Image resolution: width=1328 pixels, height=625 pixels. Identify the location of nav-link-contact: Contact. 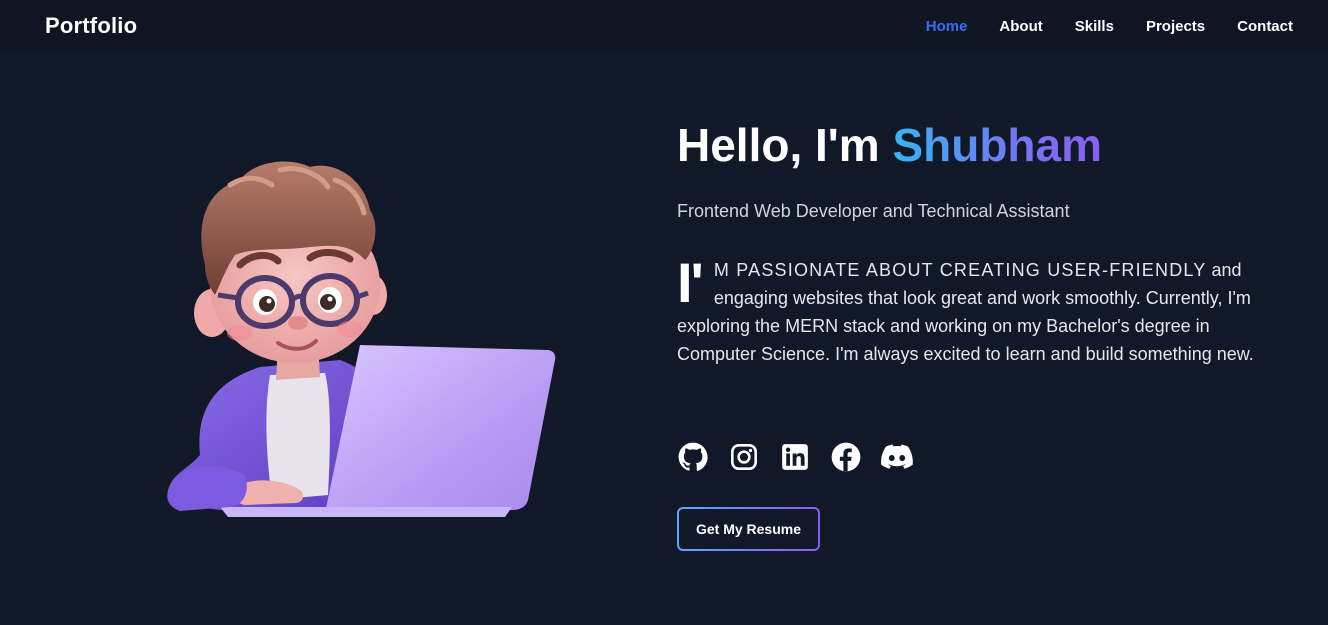
(1265, 26).